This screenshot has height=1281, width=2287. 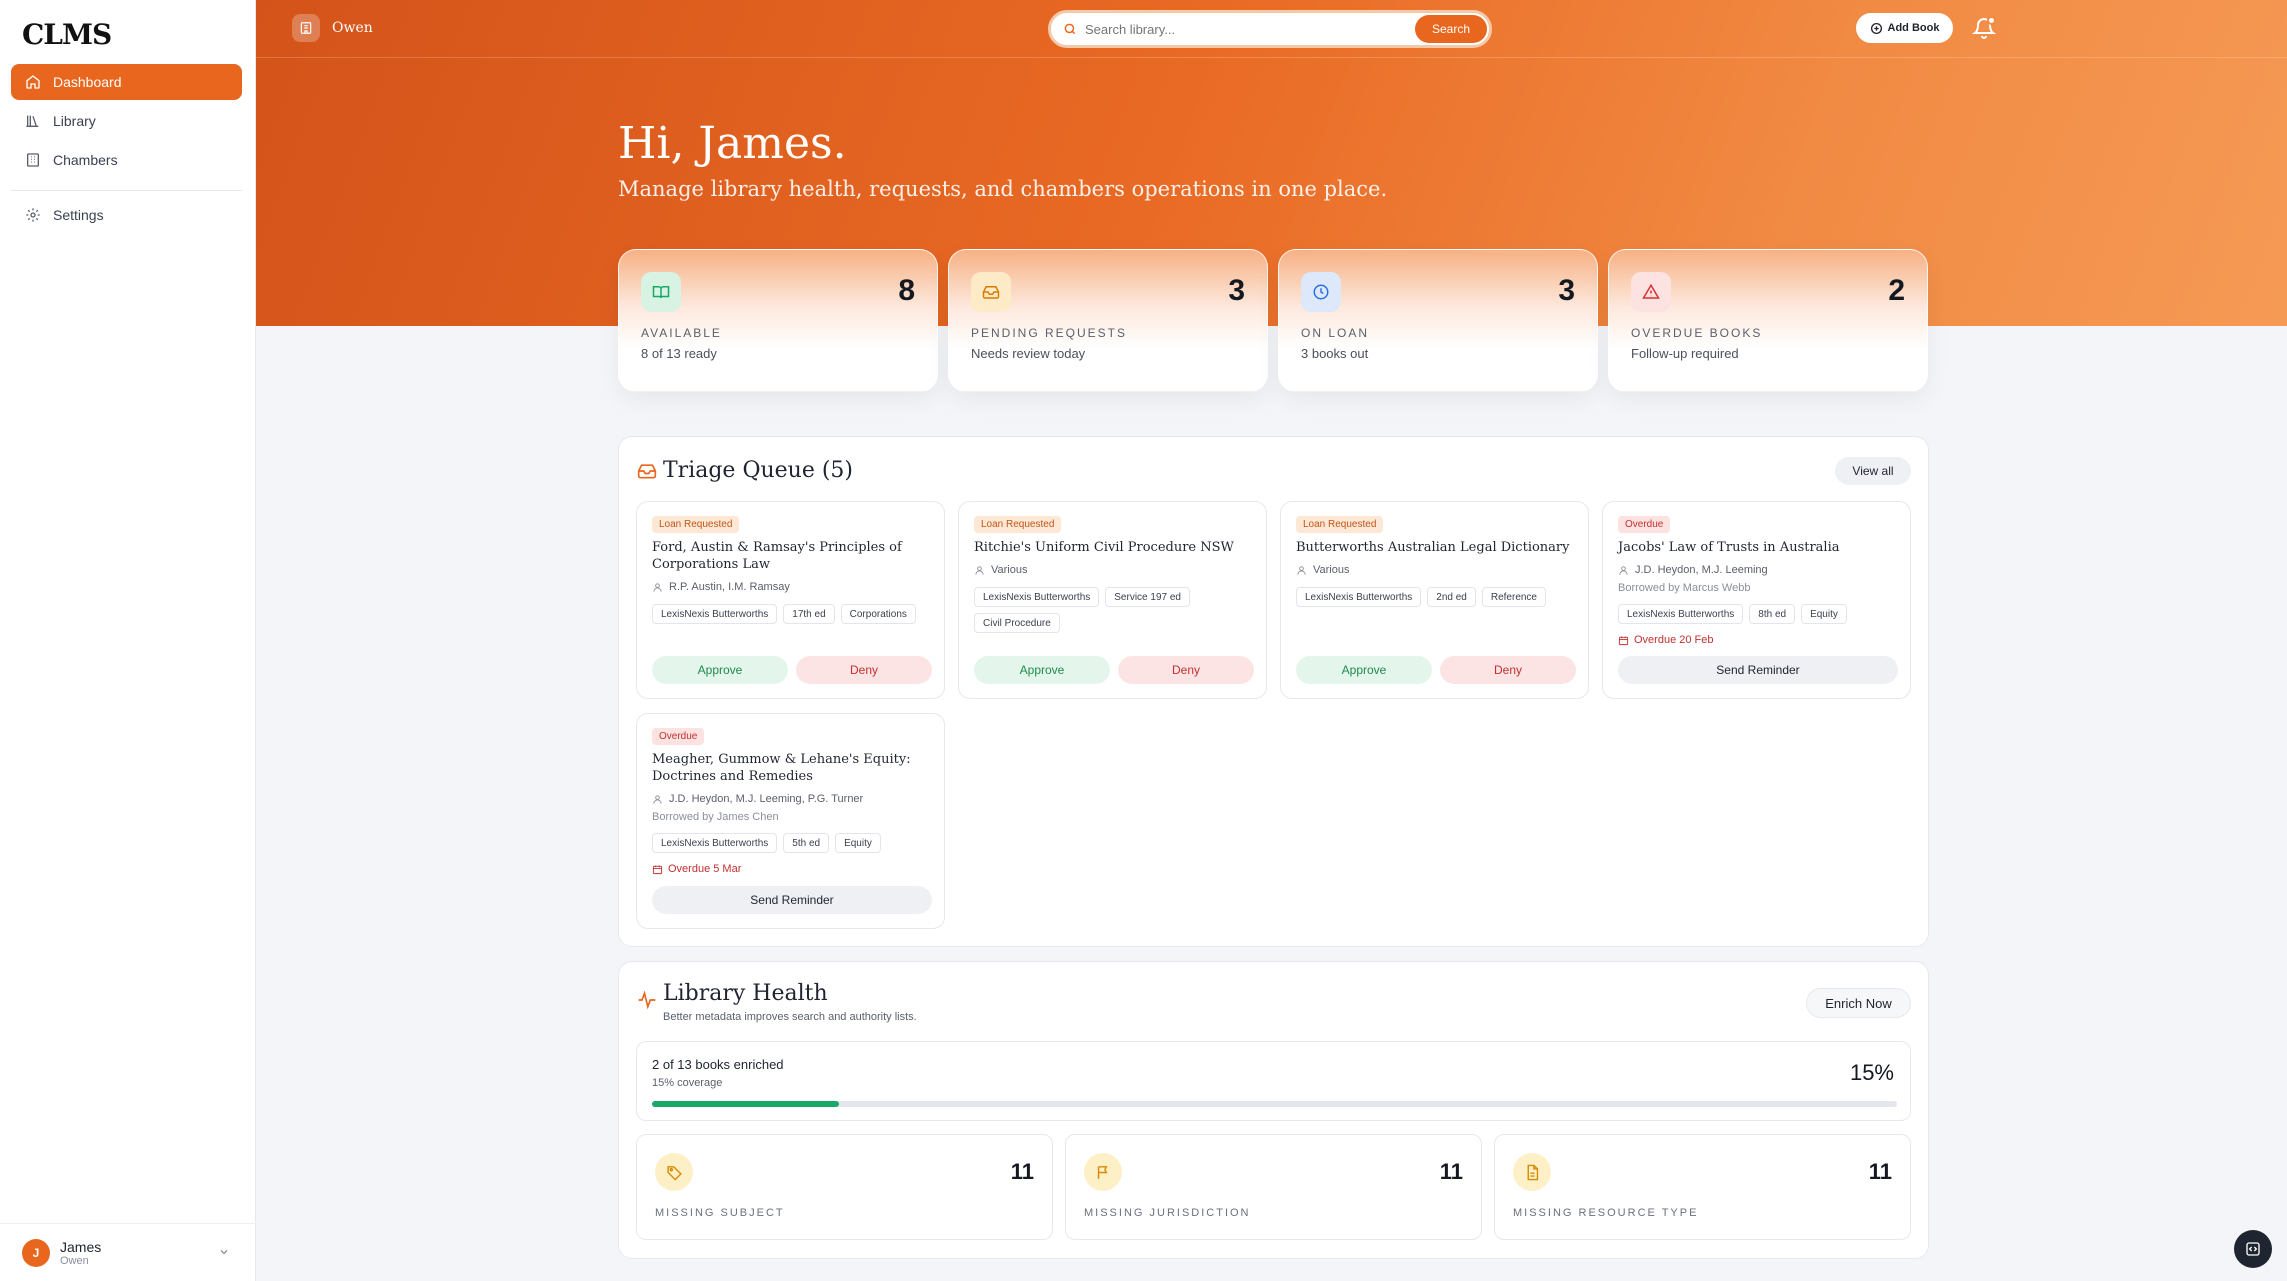 What do you see at coordinates (1566, 290) in the screenshot?
I see `stat-value: 3` at bounding box center [1566, 290].